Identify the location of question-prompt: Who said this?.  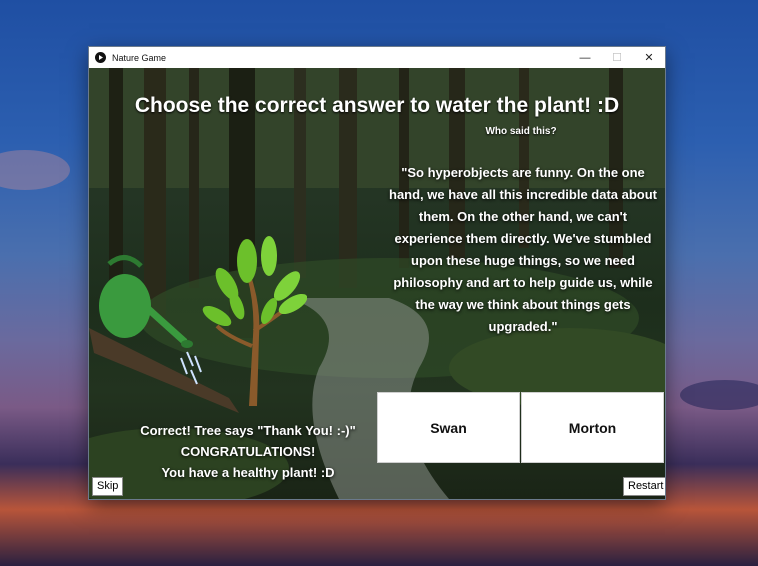
(521, 131).